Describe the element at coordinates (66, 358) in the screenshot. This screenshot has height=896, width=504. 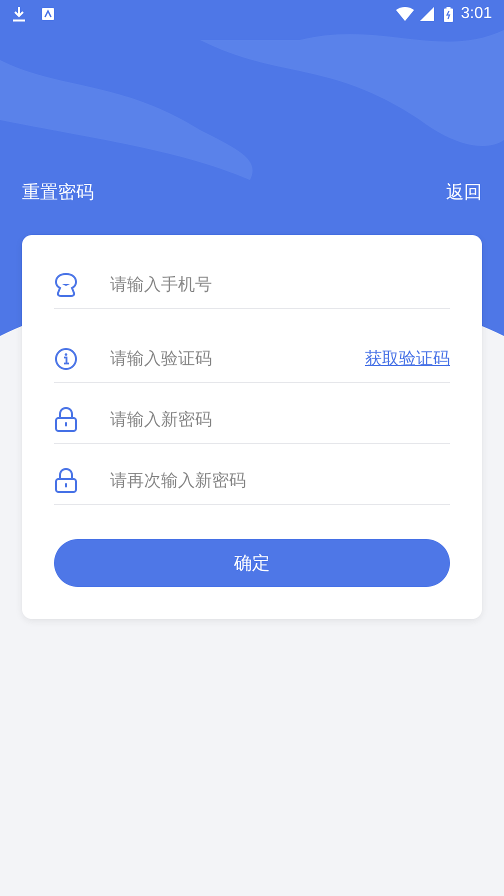
I see `info-icon` at that location.